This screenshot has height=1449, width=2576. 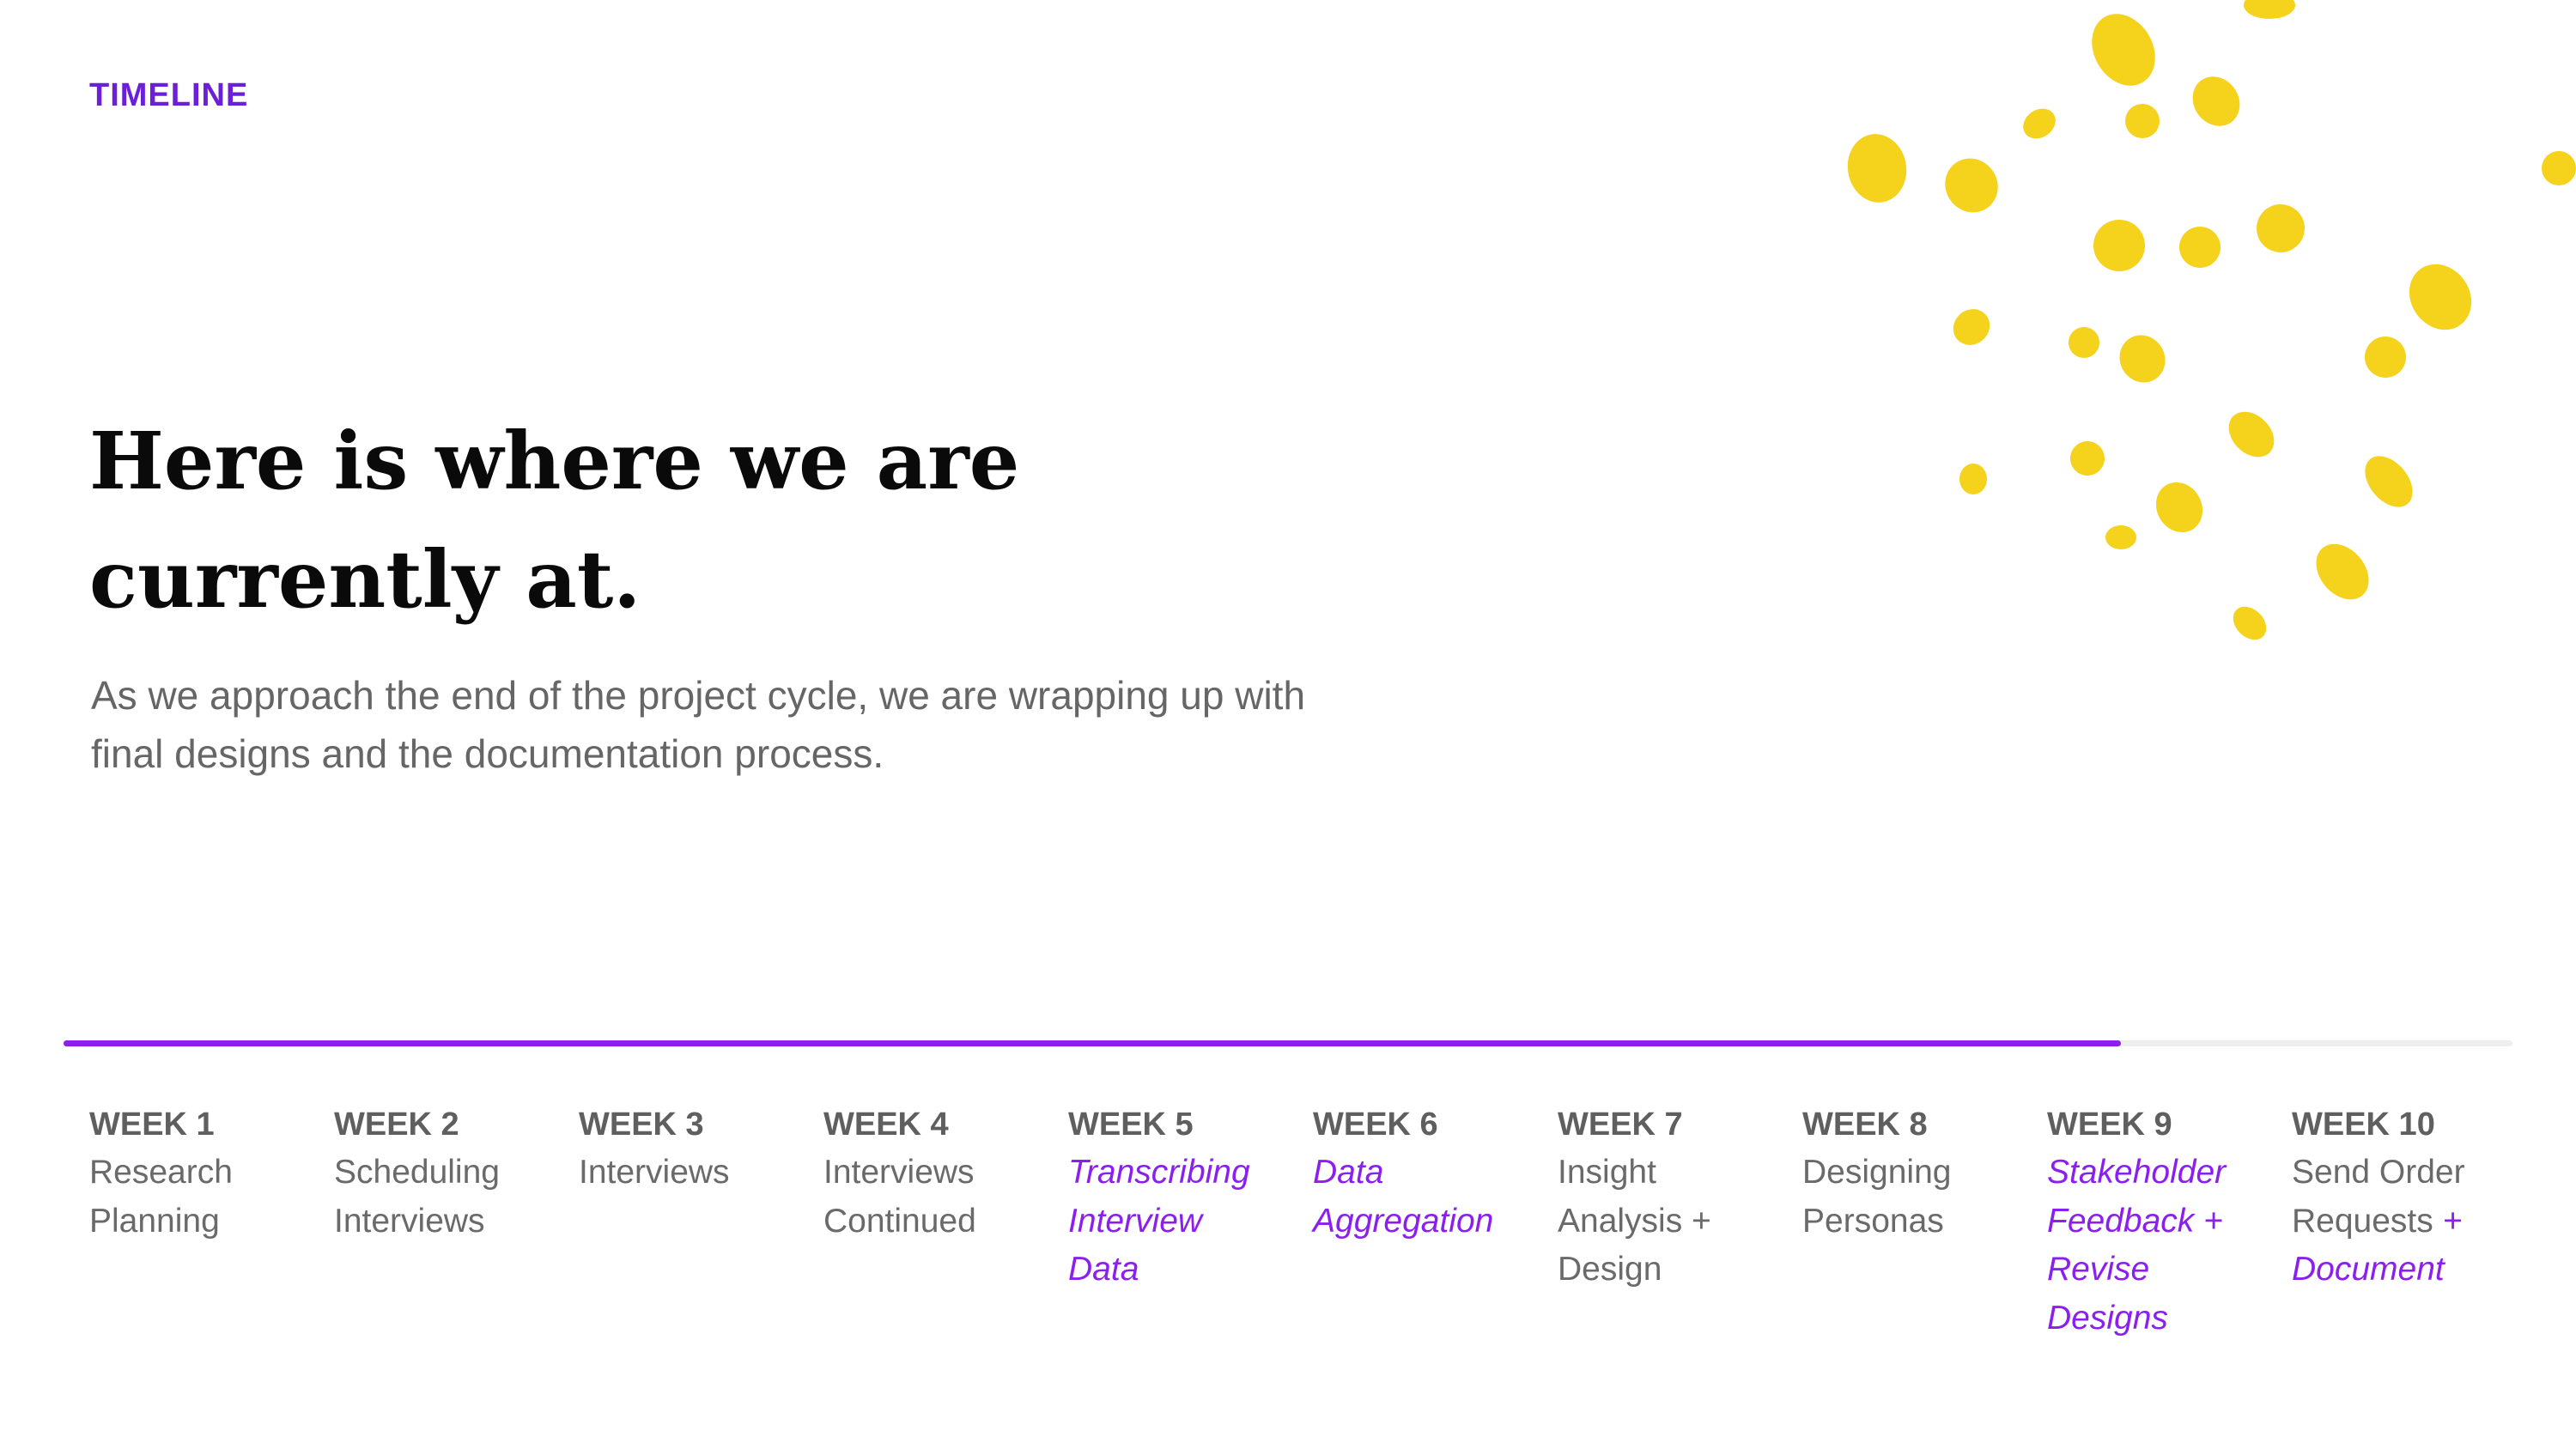 I want to click on week-task: Send Order Requests + Document, so click(x=2414, y=1221).